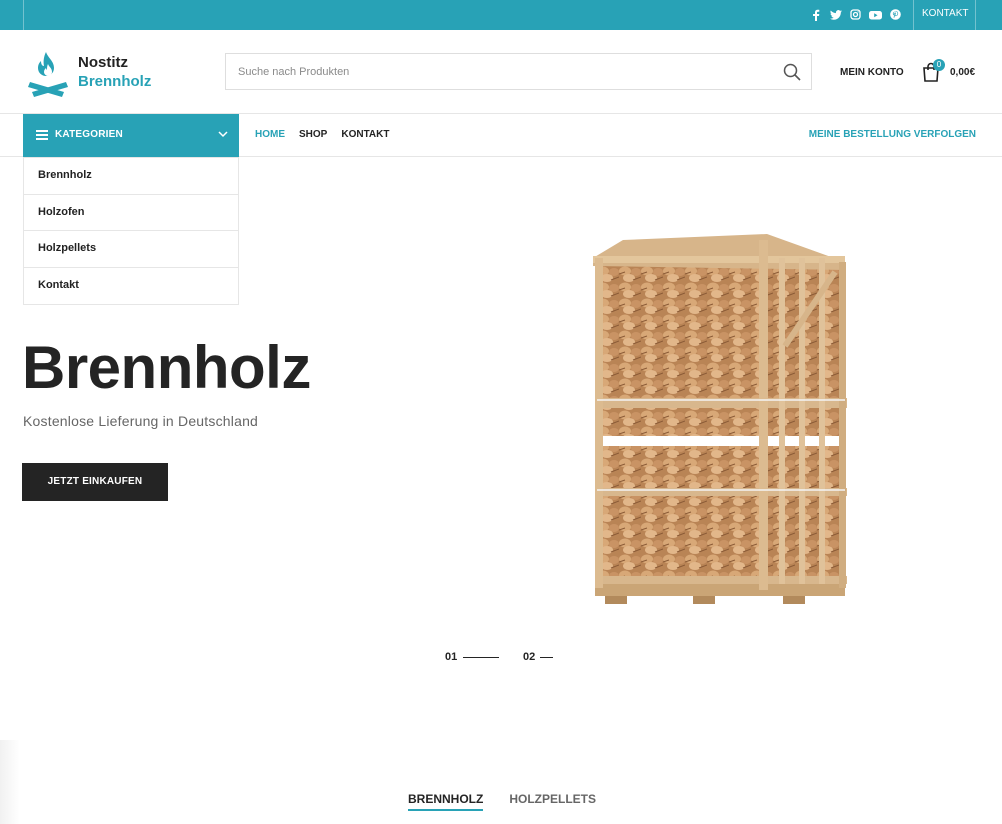 The height and width of the screenshot is (824, 1002). Describe the element at coordinates (10, 782) in the screenshot. I see `decorative-edge` at that location.